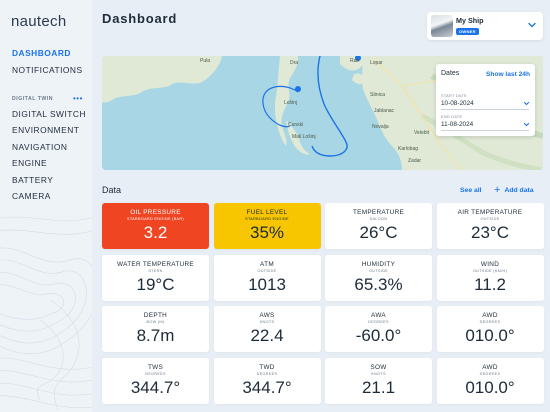 This screenshot has width=550, height=412. I want to click on tile-label: AWS, so click(267, 315).